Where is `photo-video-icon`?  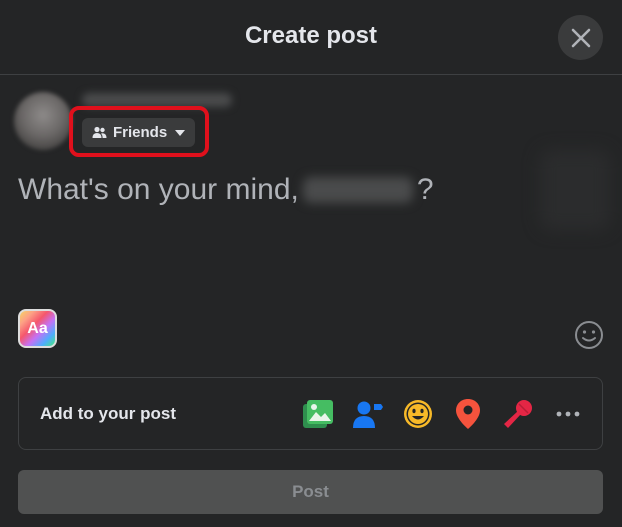 photo-video-icon is located at coordinates (318, 414).